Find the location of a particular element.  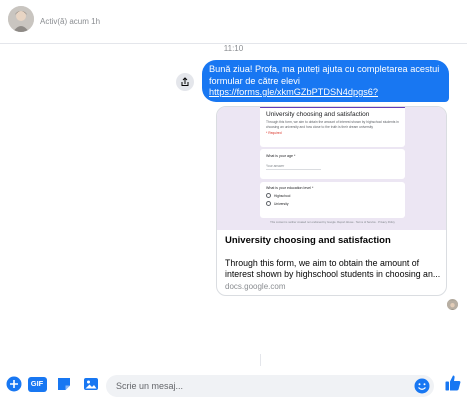

sticker-icon is located at coordinates (64, 384).